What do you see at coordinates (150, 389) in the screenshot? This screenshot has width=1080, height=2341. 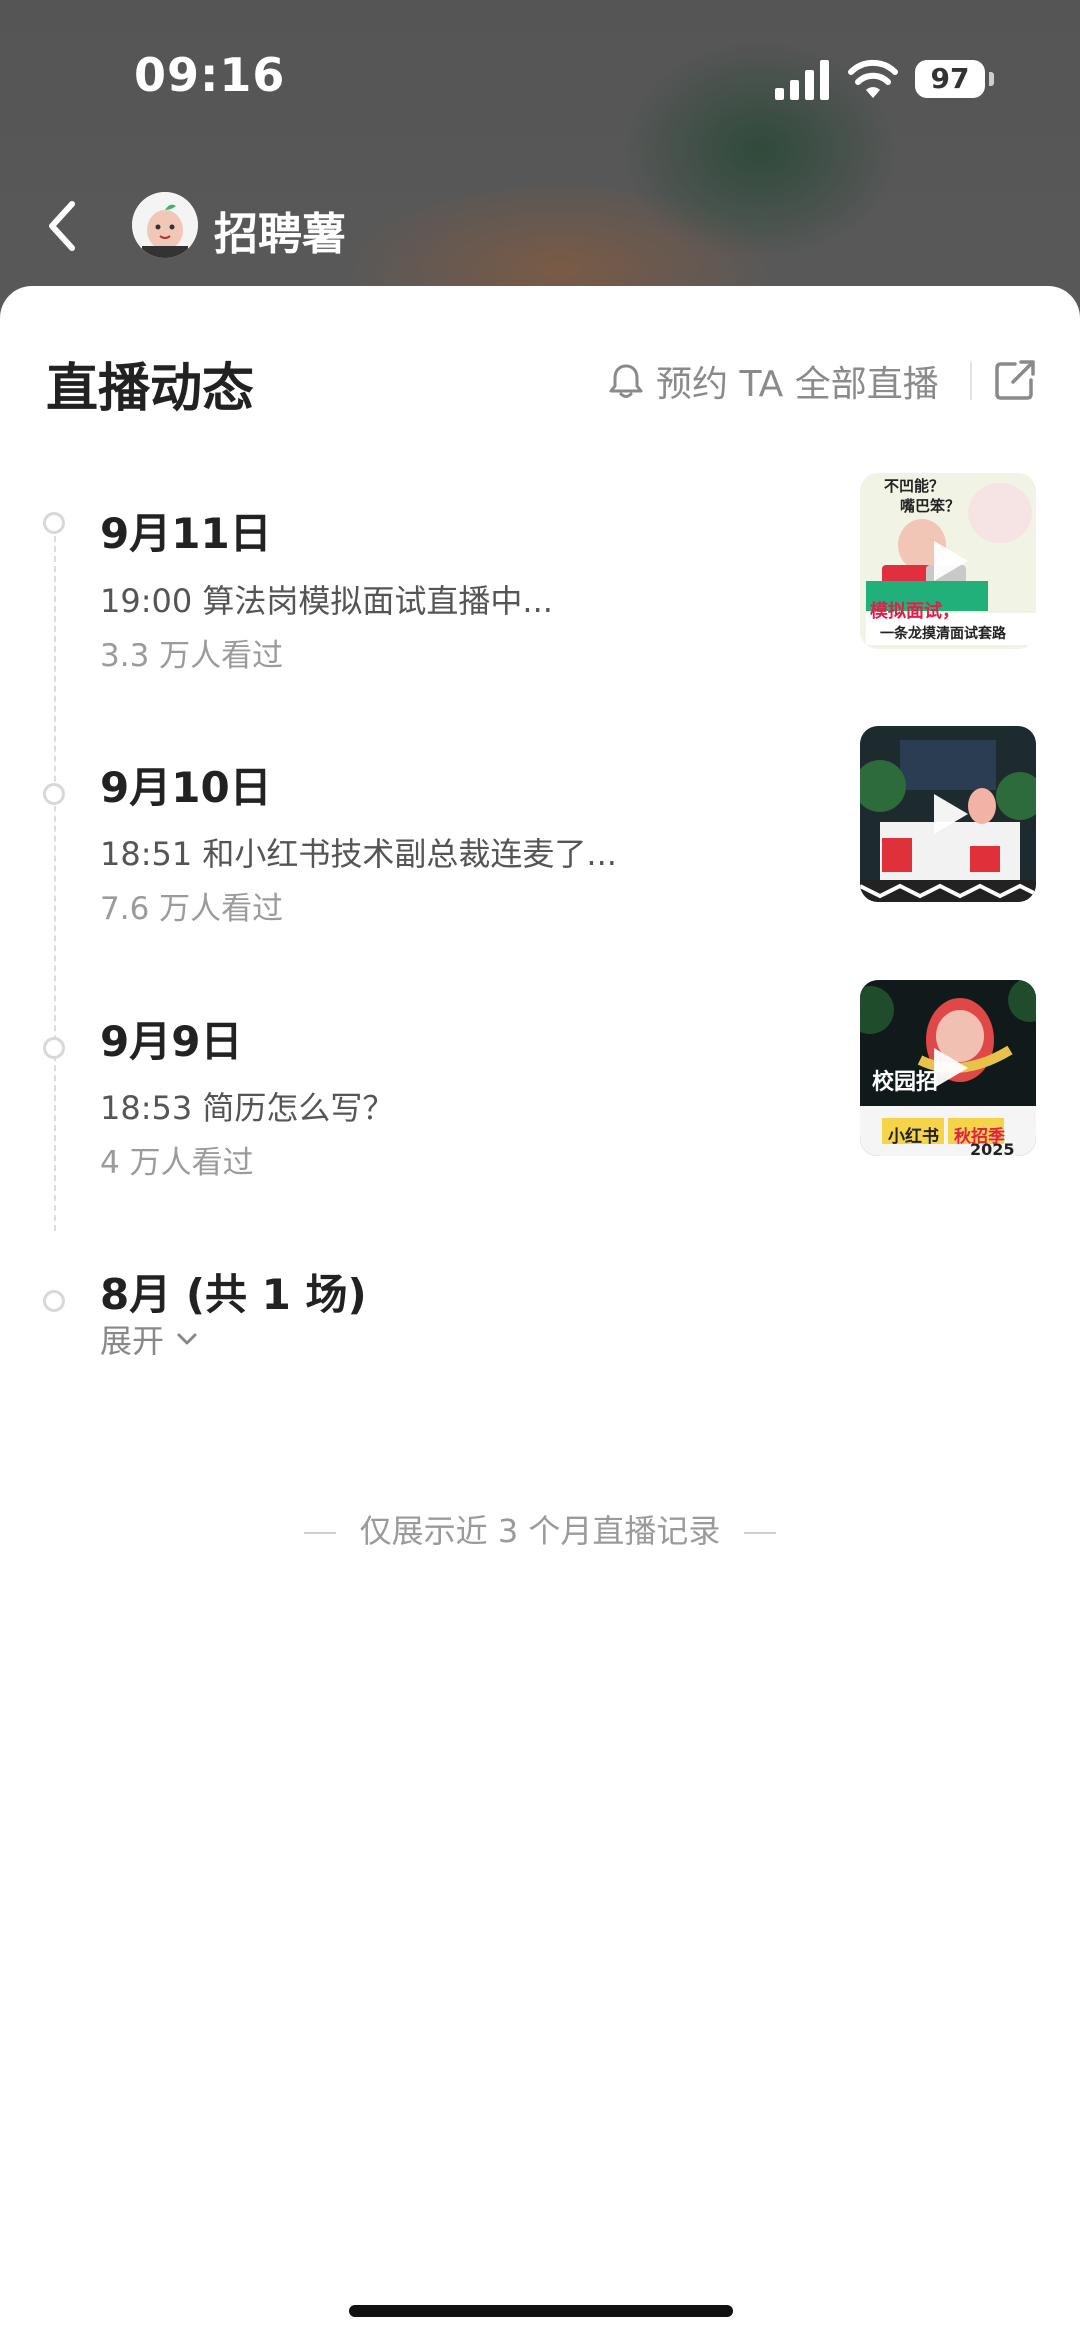 I see `sheet-title: 直播动态` at bounding box center [150, 389].